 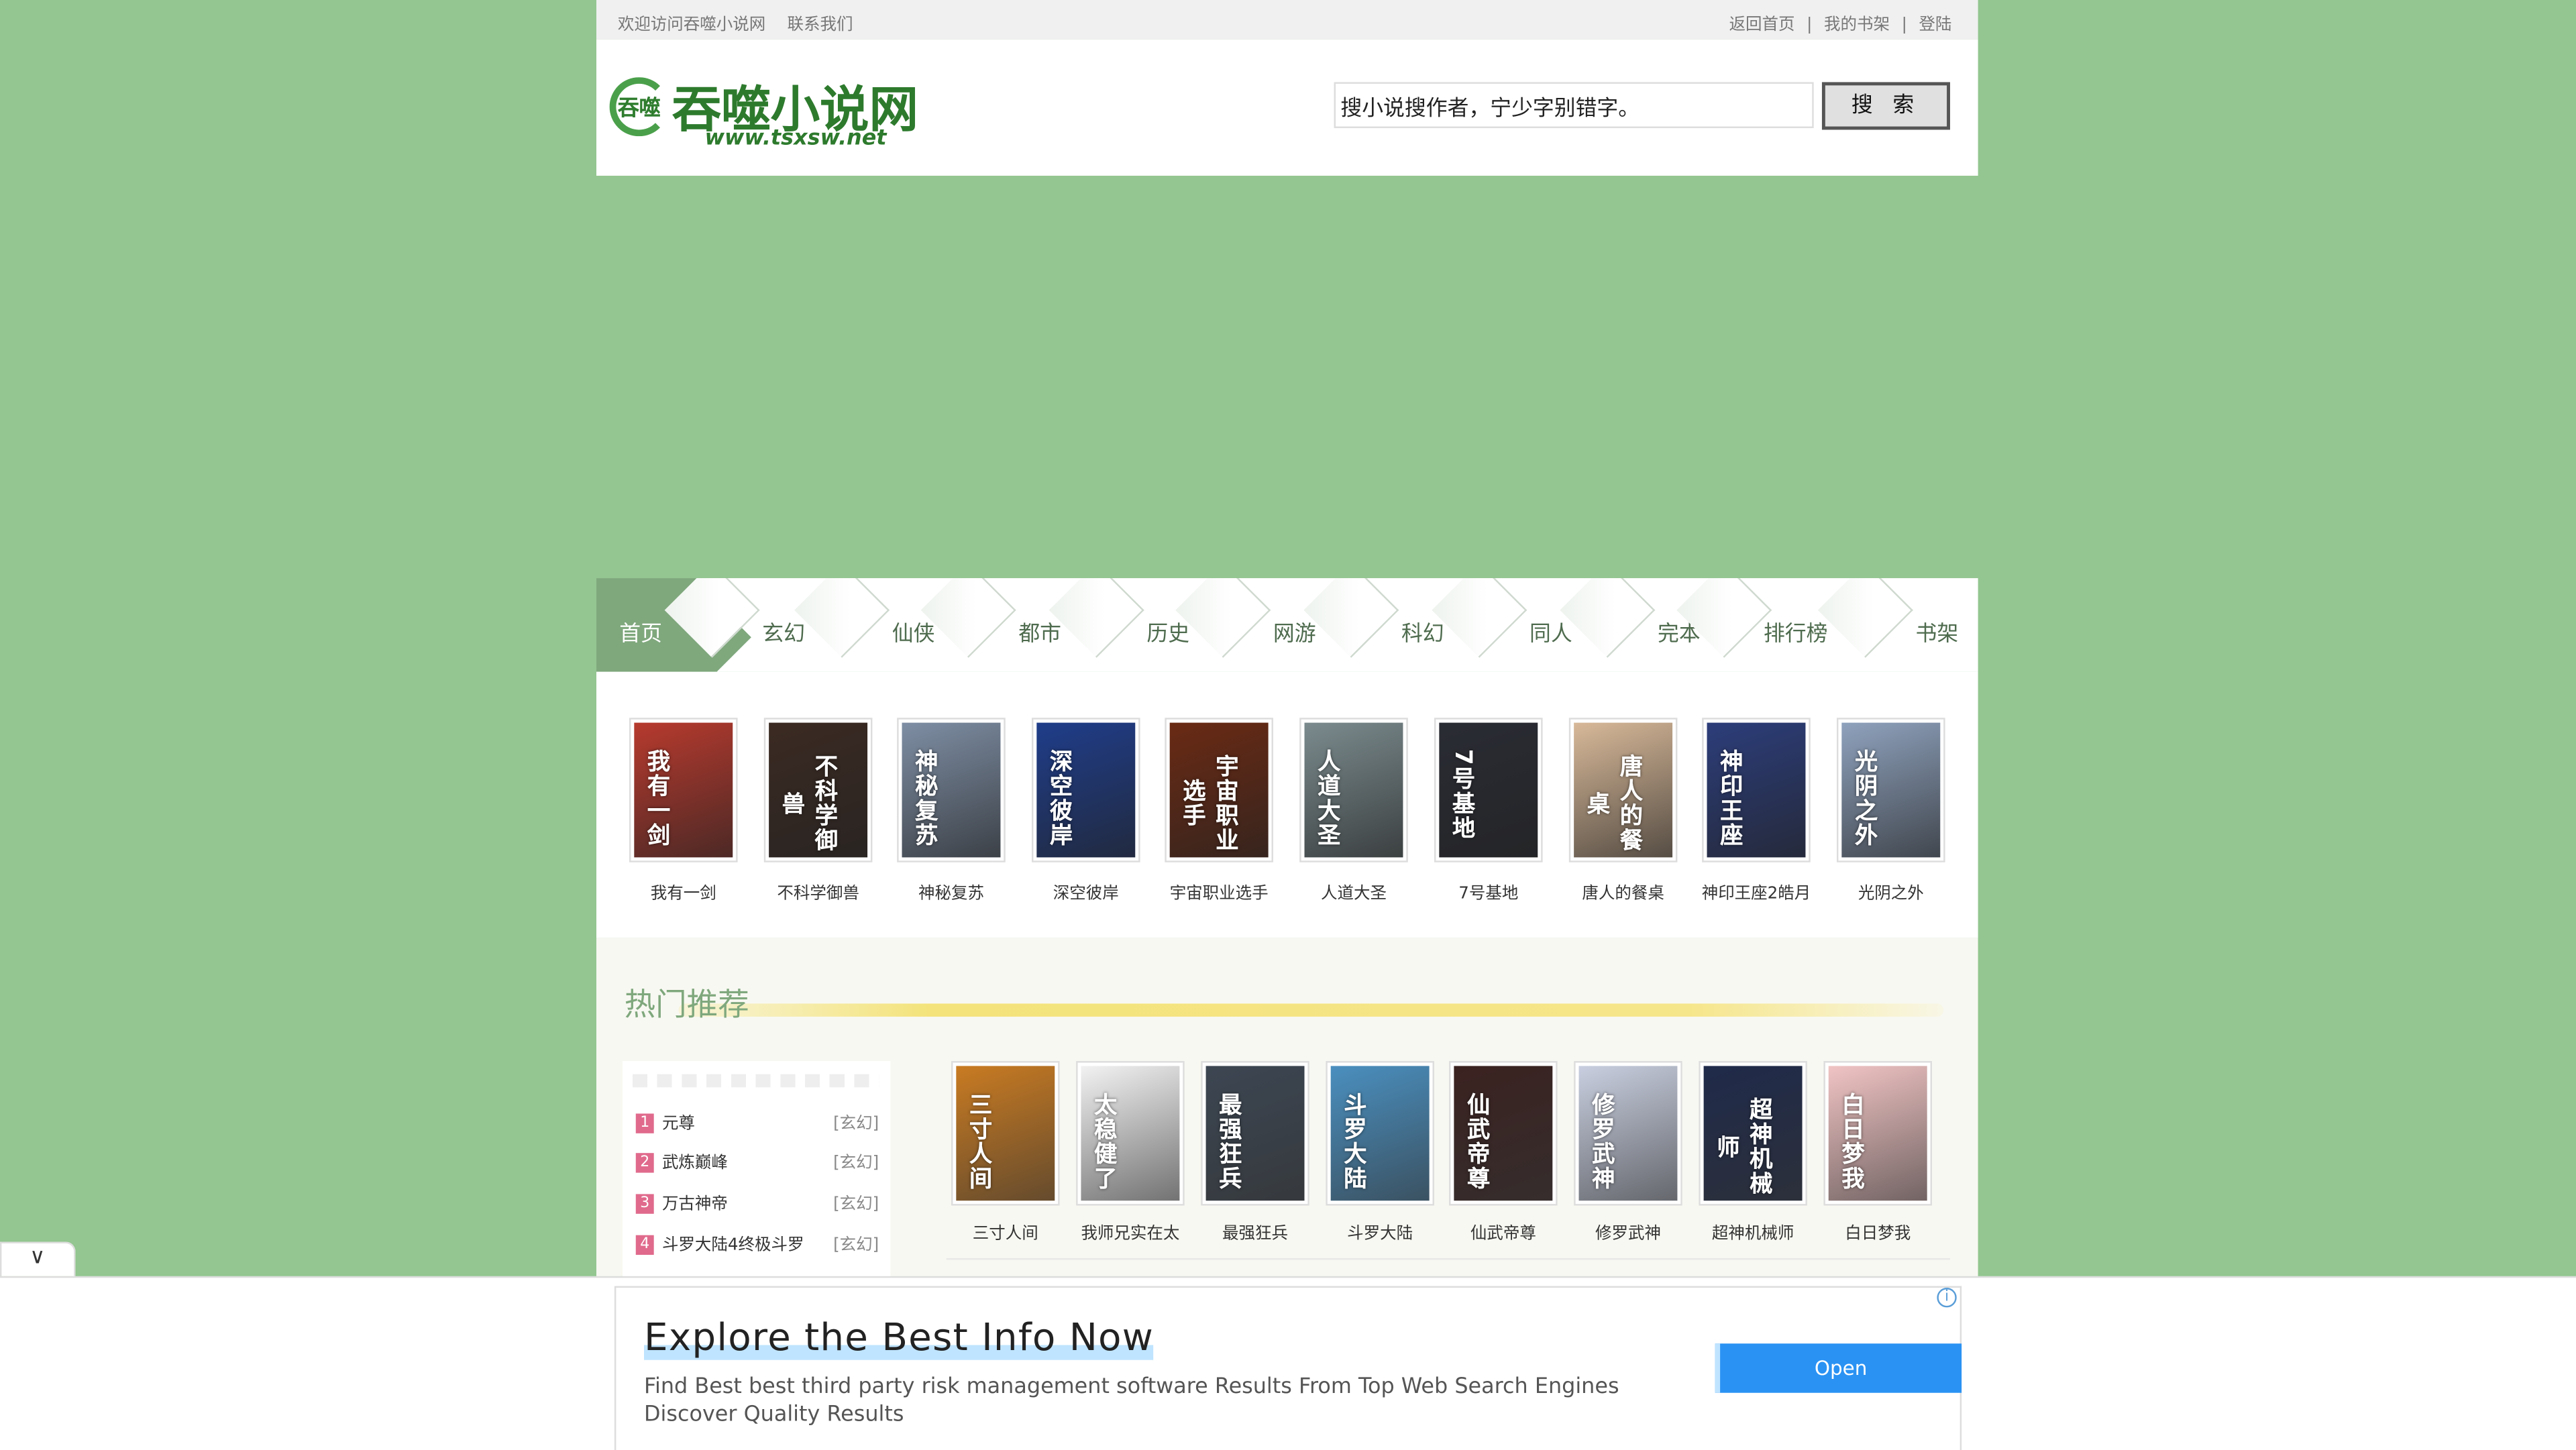 What do you see at coordinates (1489, 891) in the screenshot?
I see `book-title: 7号基地` at bounding box center [1489, 891].